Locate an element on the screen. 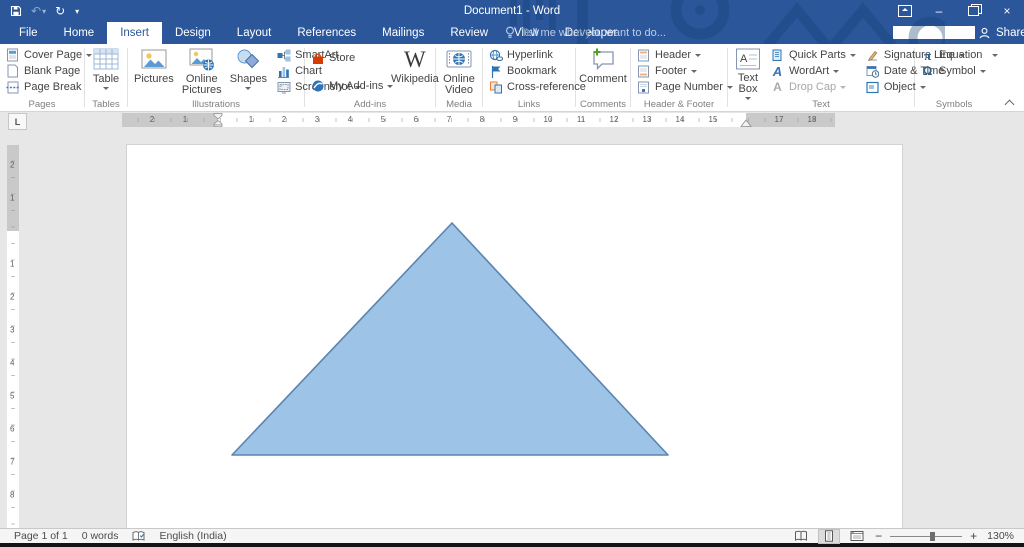 Image resolution: width=1024 pixels, height=547 pixels. collapse-ribbon-button is located at coordinates (1009, 102).